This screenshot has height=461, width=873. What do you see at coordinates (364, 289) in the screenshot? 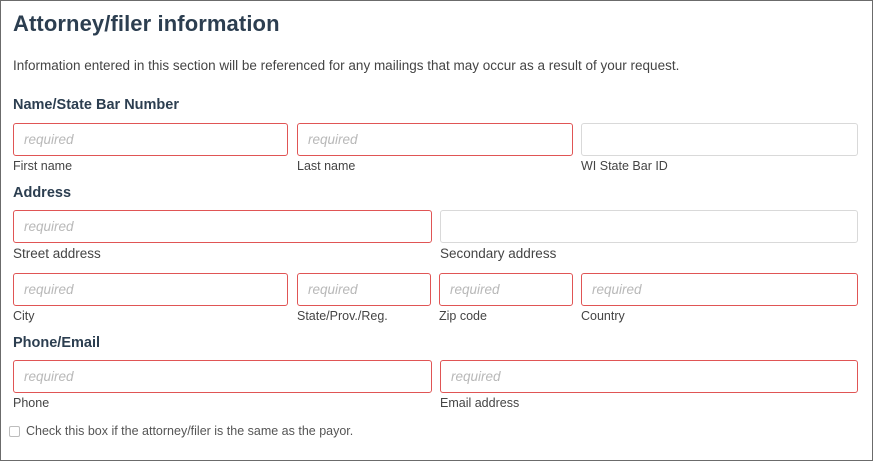
I see `state-input` at bounding box center [364, 289].